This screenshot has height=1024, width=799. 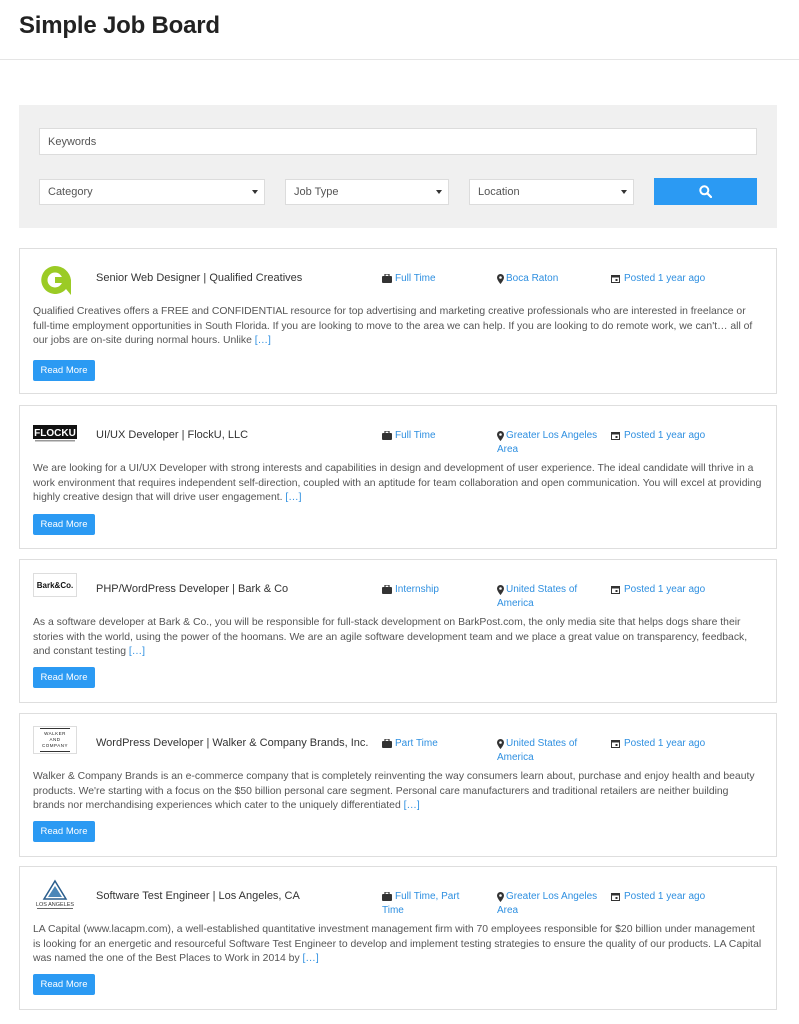 I want to click on walker-and-company-logo: WALKER AND COMPANY, so click(x=55, y=740).